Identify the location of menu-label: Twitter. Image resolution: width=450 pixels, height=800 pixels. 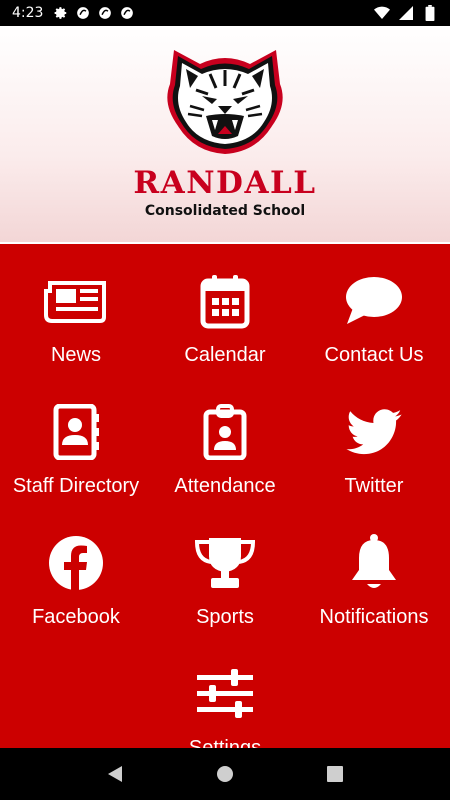
(374, 486).